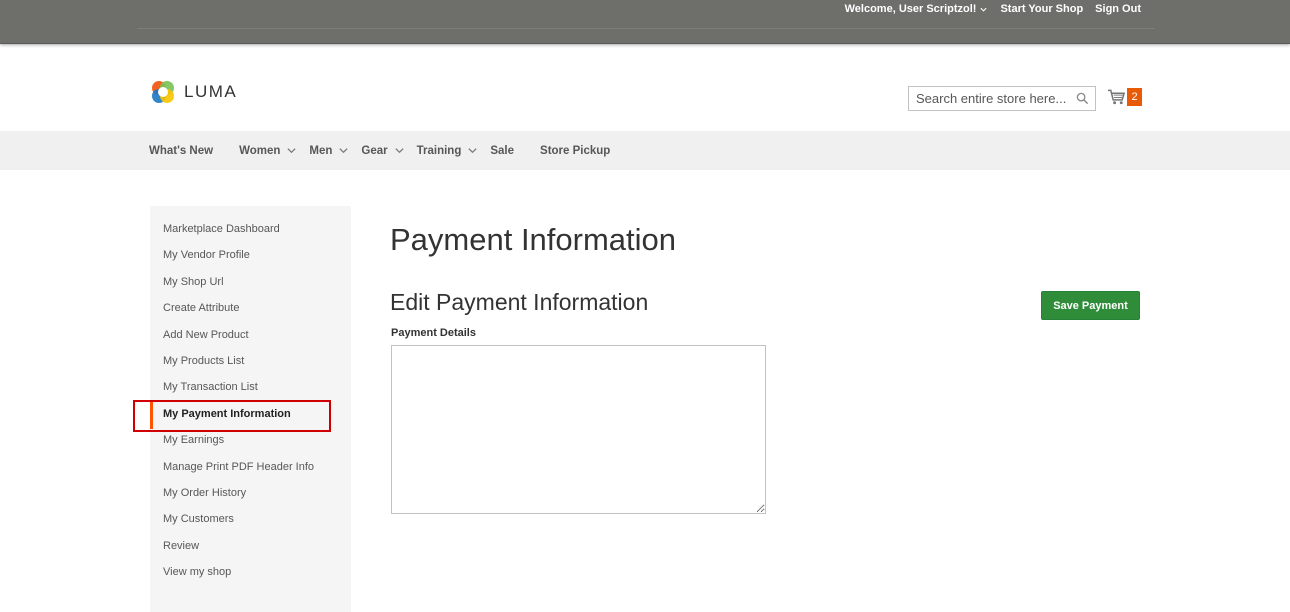  Describe the element at coordinates (1116, 97) in the screenshot. I see `cart-icon` at that location.